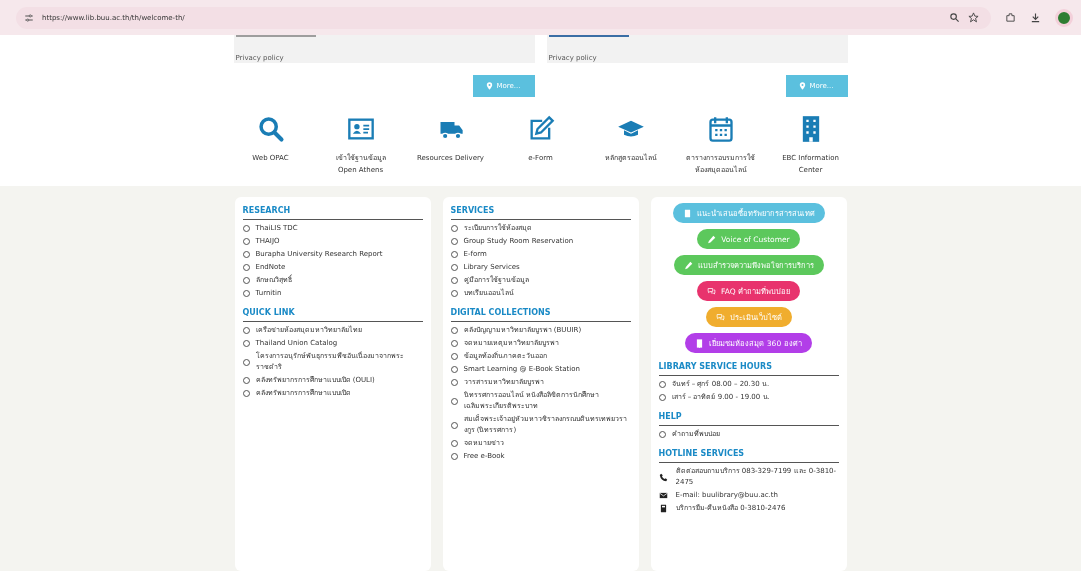 This screenshot has width=1081, height=571. Describe the element at coordinates (1010, 17) in the screenshot. I see `extensions-icon` at that location.